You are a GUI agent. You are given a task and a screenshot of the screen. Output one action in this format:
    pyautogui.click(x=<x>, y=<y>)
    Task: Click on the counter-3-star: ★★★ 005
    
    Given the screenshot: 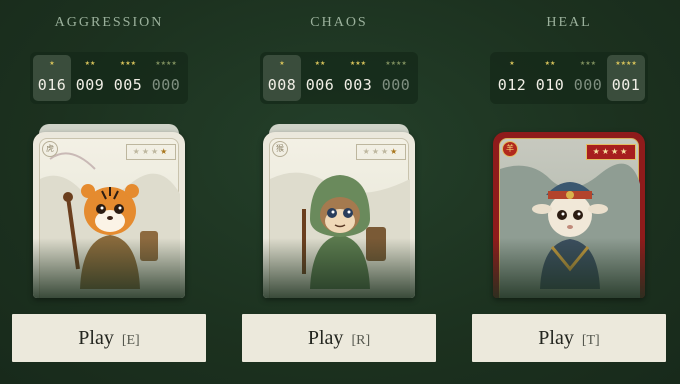 What is the action you would take?
    pyautogui.click(x=128, y=78)
    